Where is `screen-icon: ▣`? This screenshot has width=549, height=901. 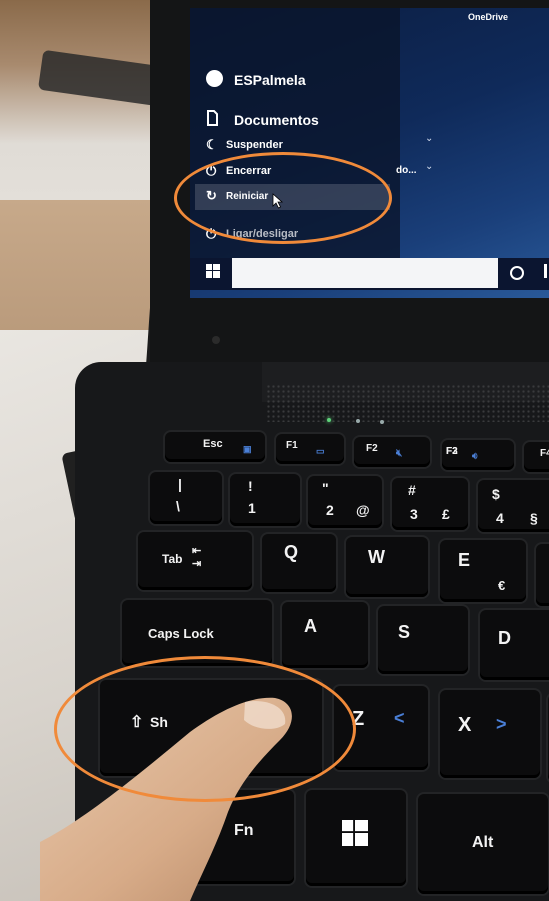 screen-icon: ▣ is located at coordinates (247, 449).